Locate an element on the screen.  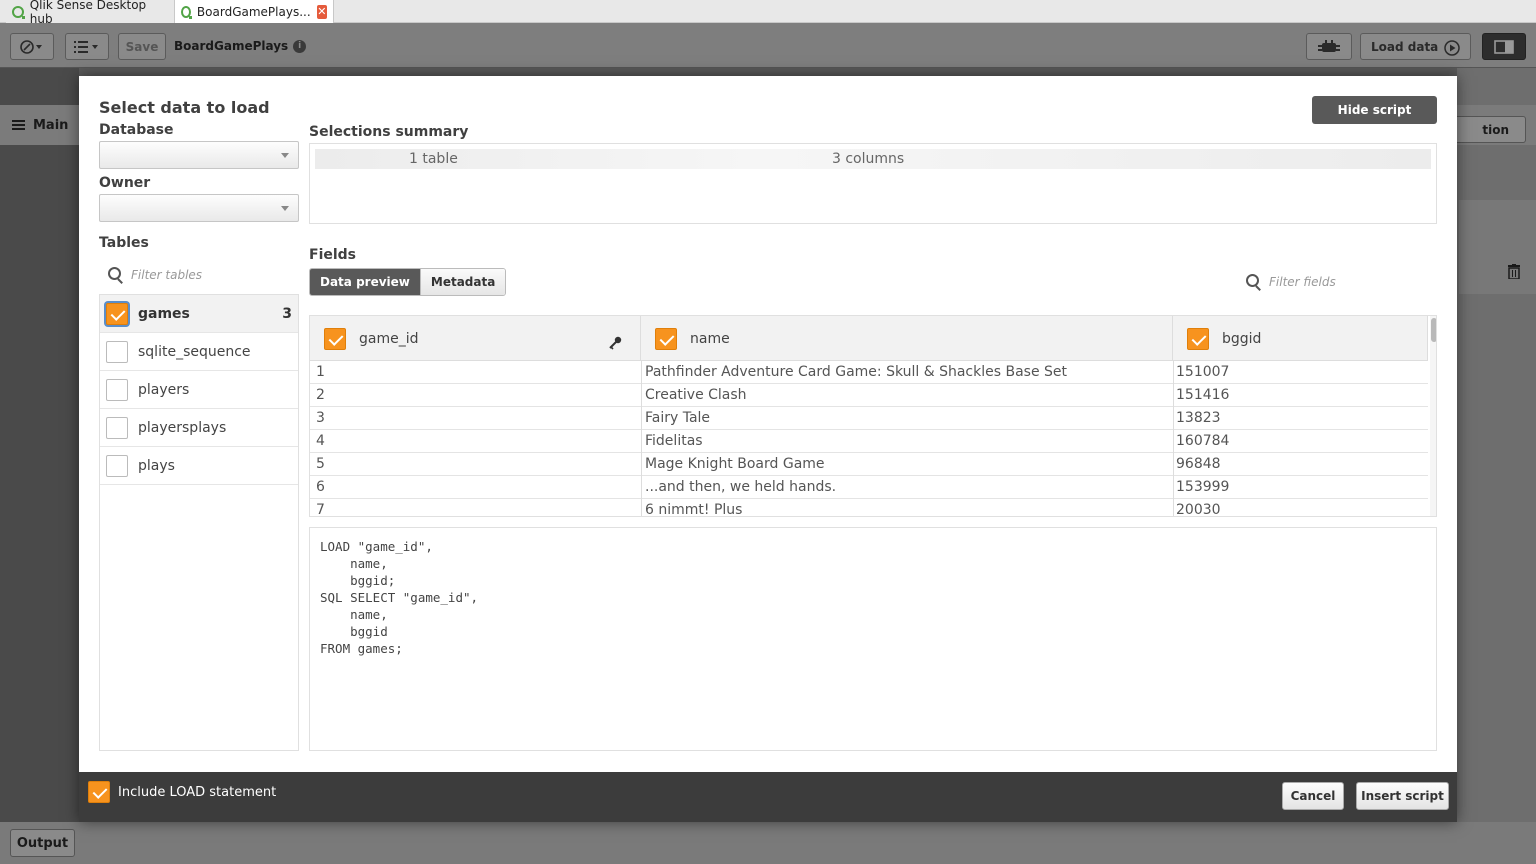
save-button: Save is located at coordinates (142, 46).